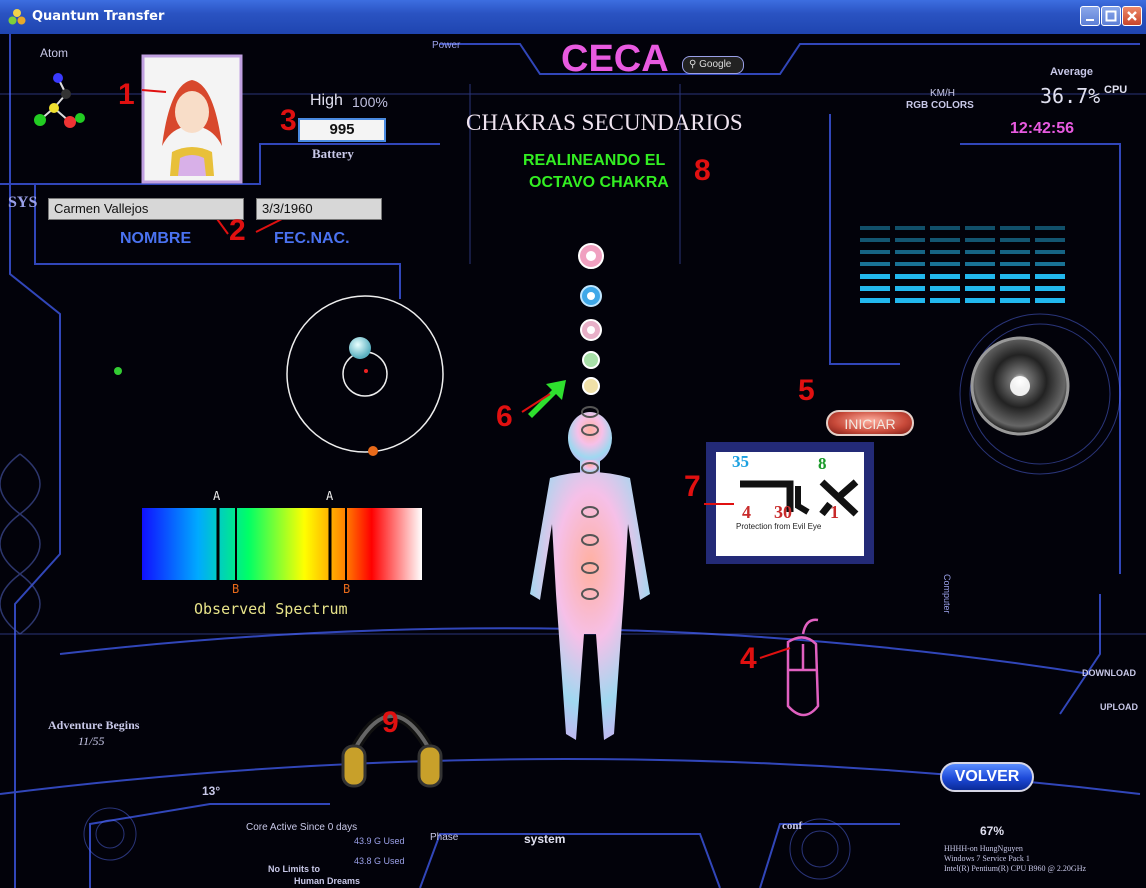  What do you see at coordinates (288, 120) in the screenshot?
I see `callout-3: 3` at bounding box center [288, 120].